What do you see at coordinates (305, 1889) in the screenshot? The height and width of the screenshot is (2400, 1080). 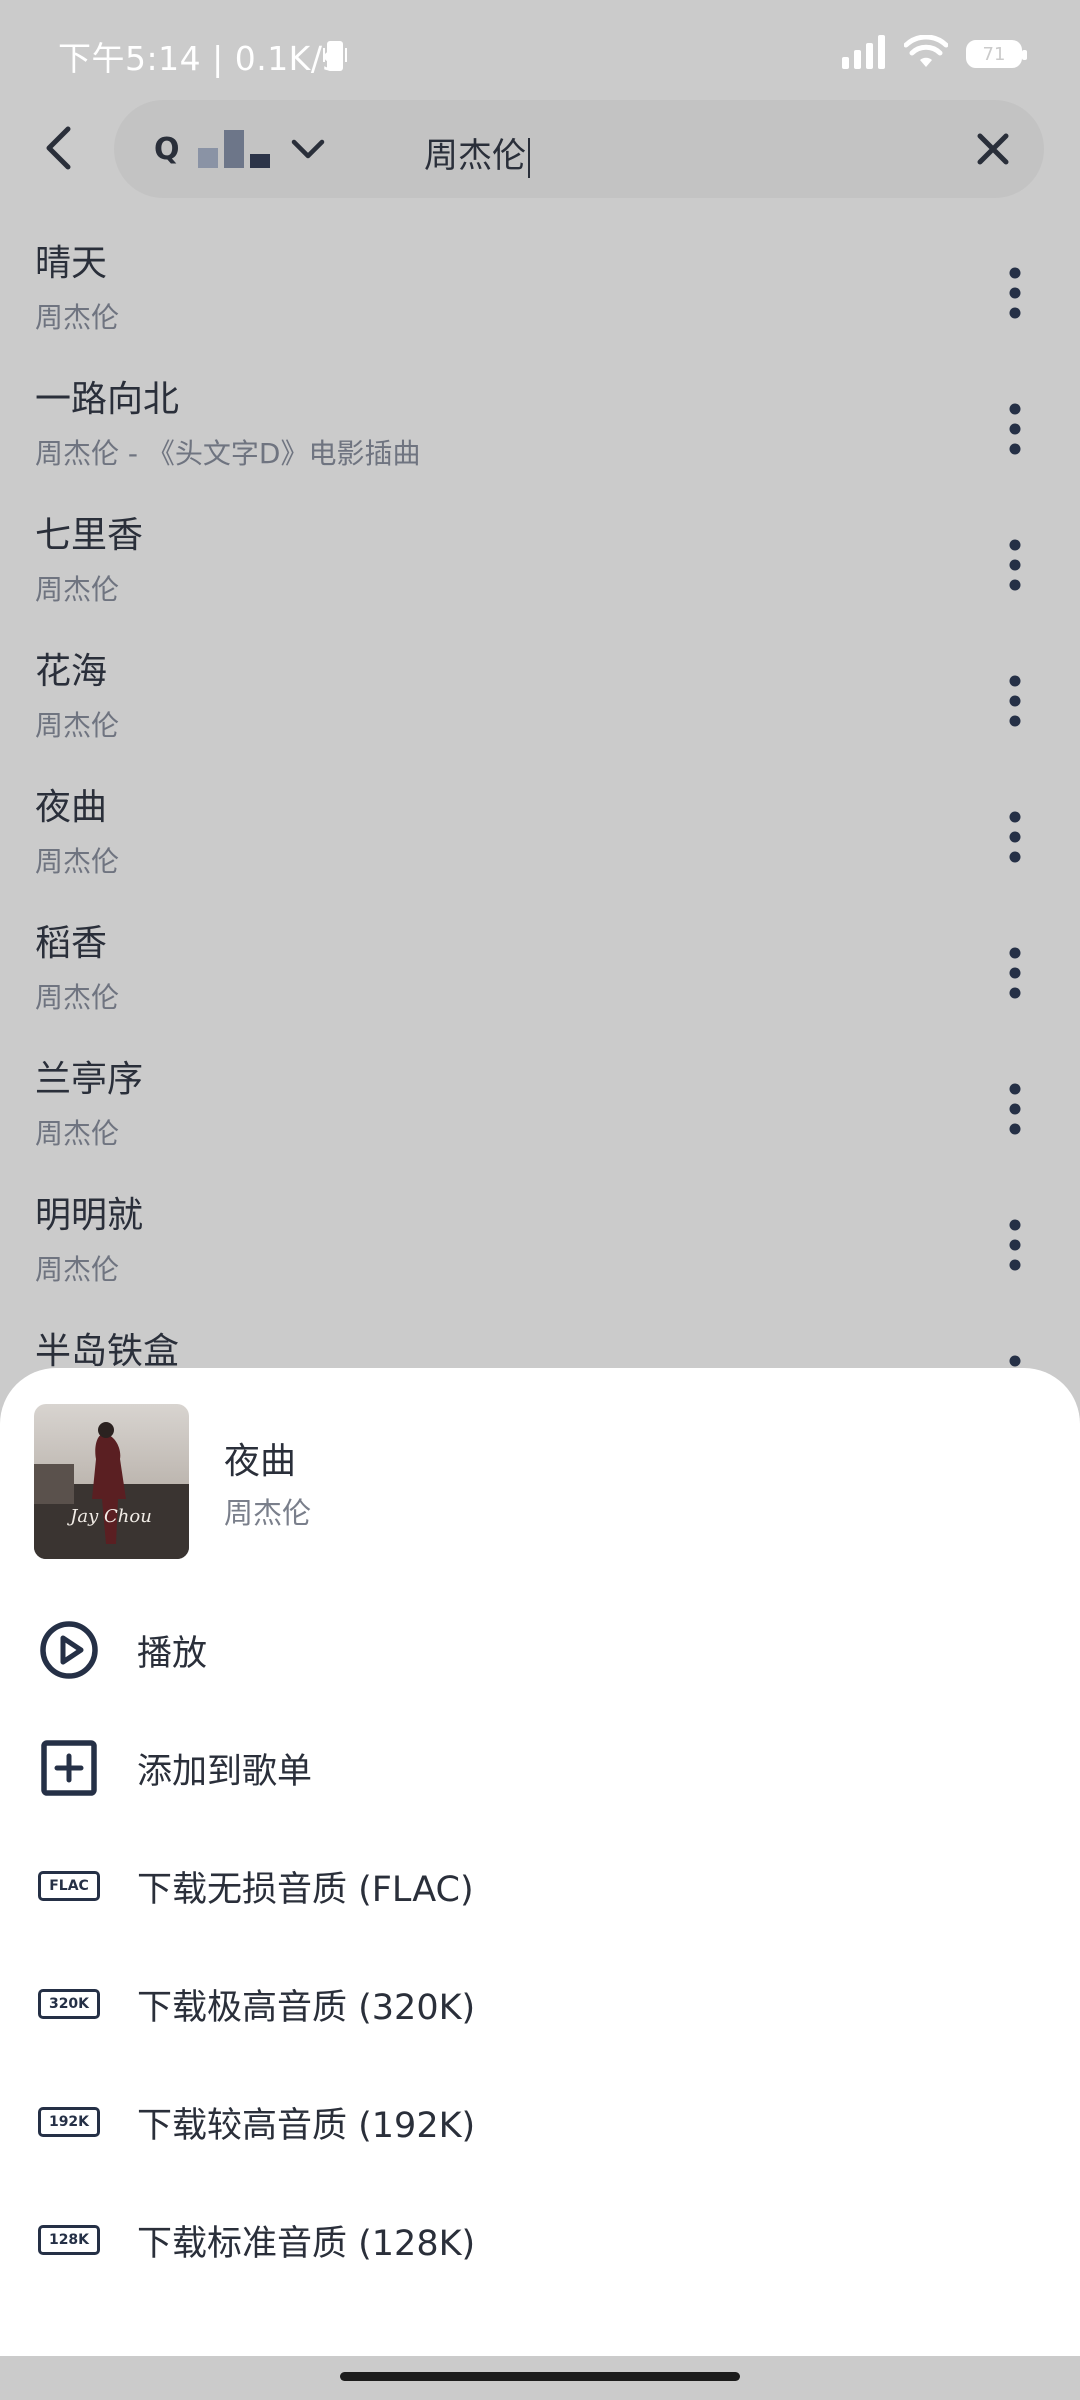 I see `action-label: 下载无损音质 (FLAC)` at bounding box center [305, 1889].